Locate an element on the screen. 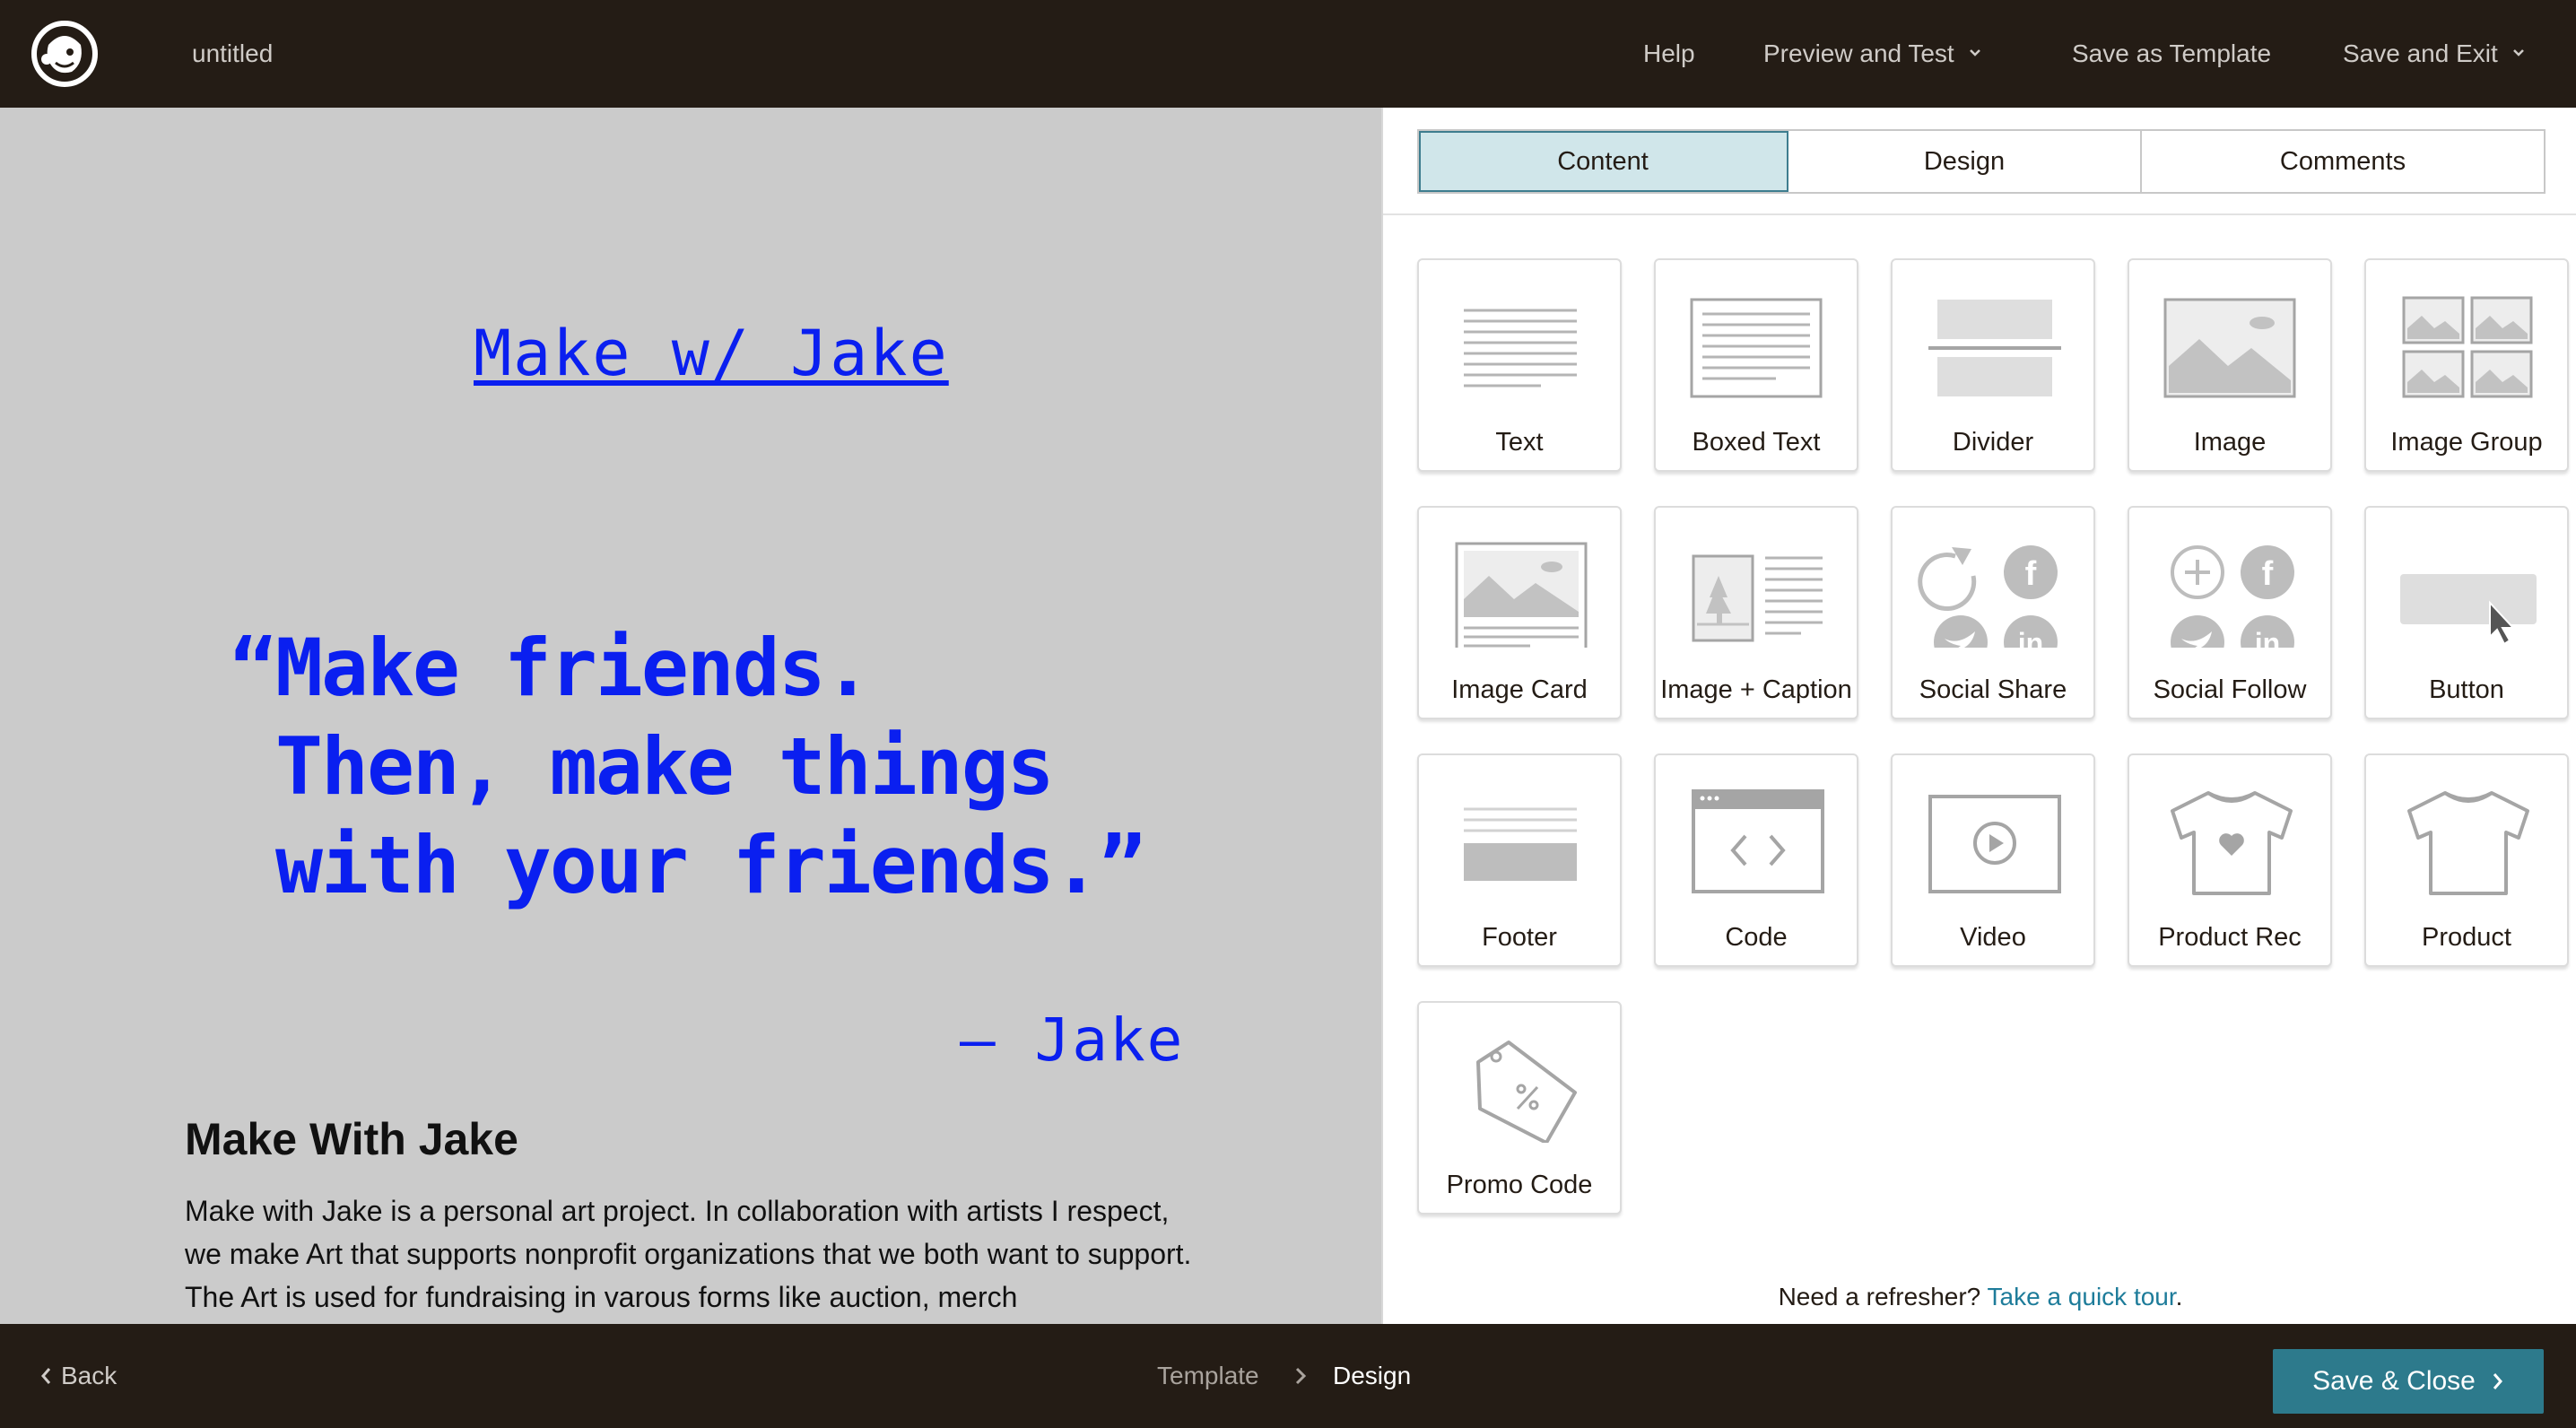 The height and width of the screenshot is (1428, 2576). block-boxed-text: Boxed Text is located at coordinates (1756, 365).